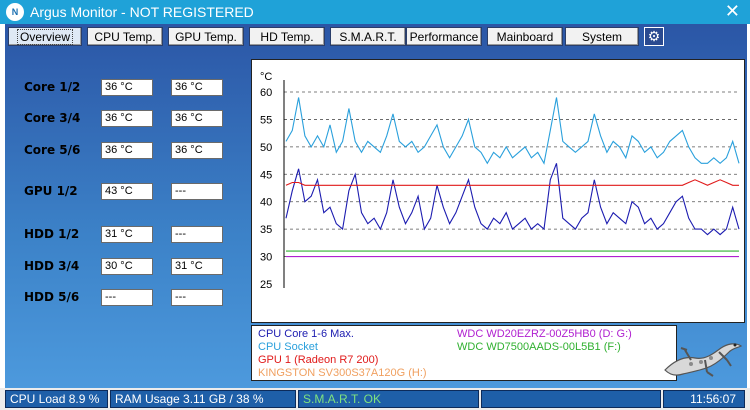  Describe the element at coordinates (704, 399) in the screenshot. I see `clock-status: 11:56:07` at that location.